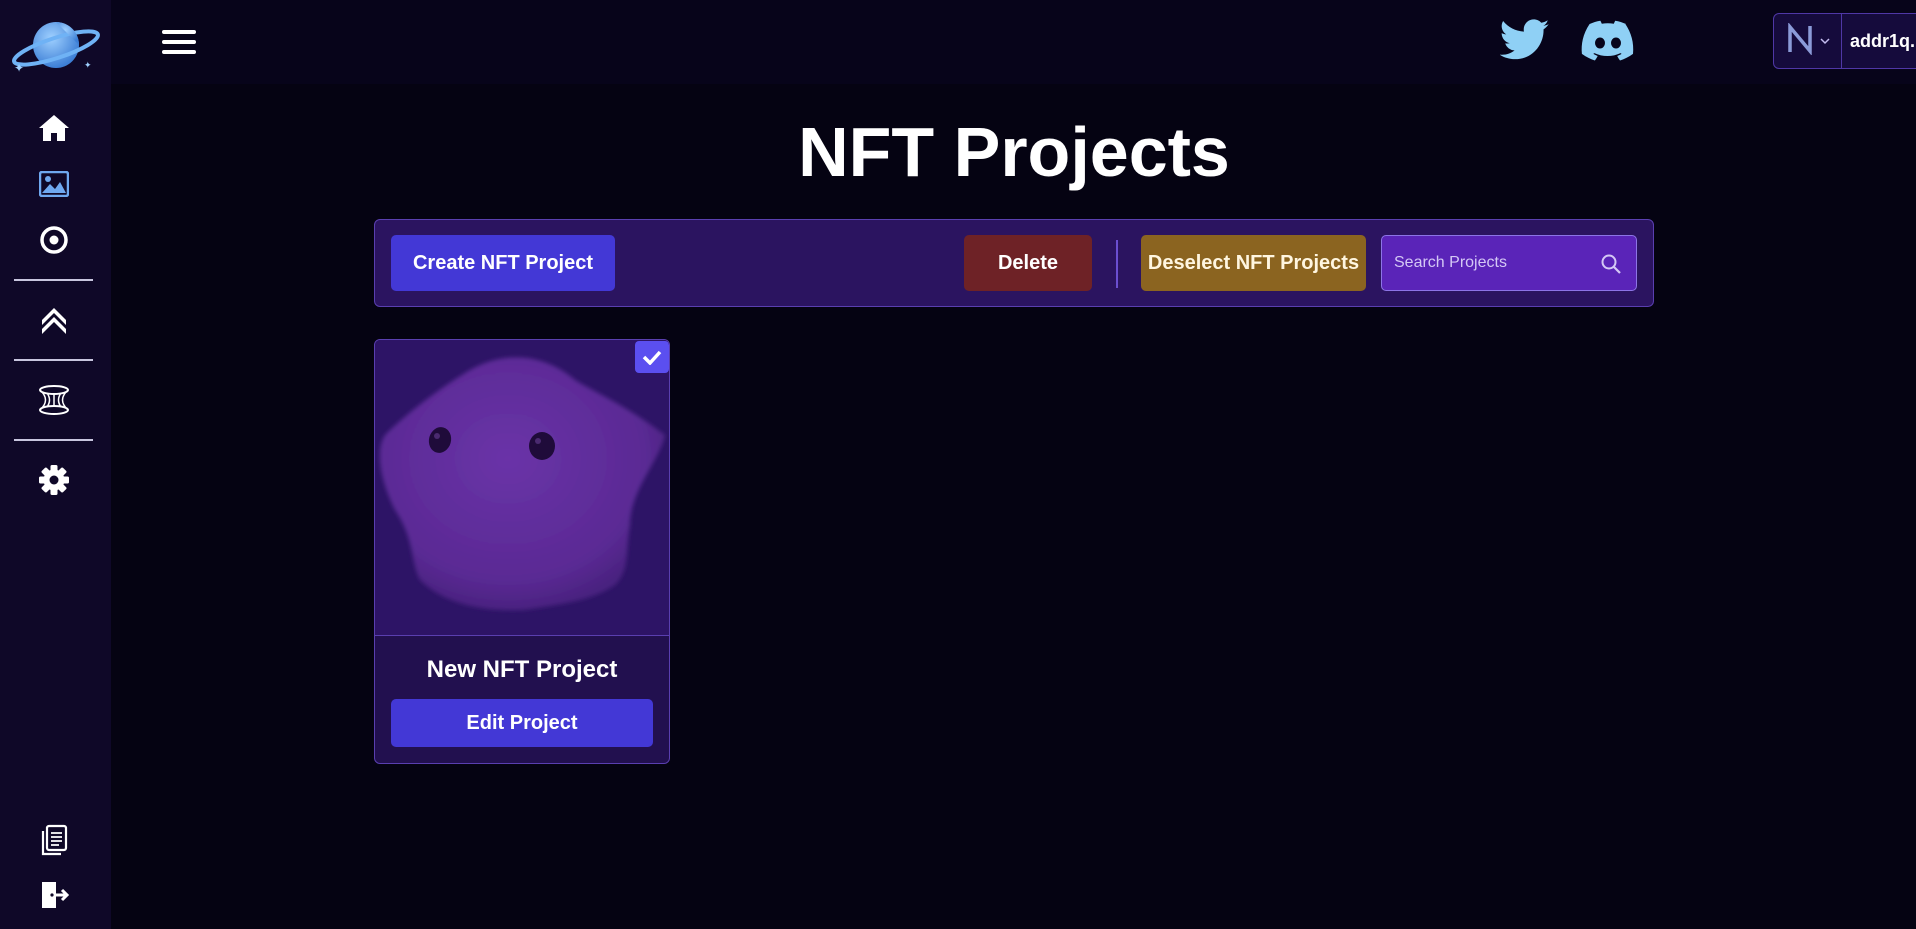  What do you see at coordinates (1824, 41) in the screenshot?
I see `chevron-down-icon` at bounding box center [1824, 41].